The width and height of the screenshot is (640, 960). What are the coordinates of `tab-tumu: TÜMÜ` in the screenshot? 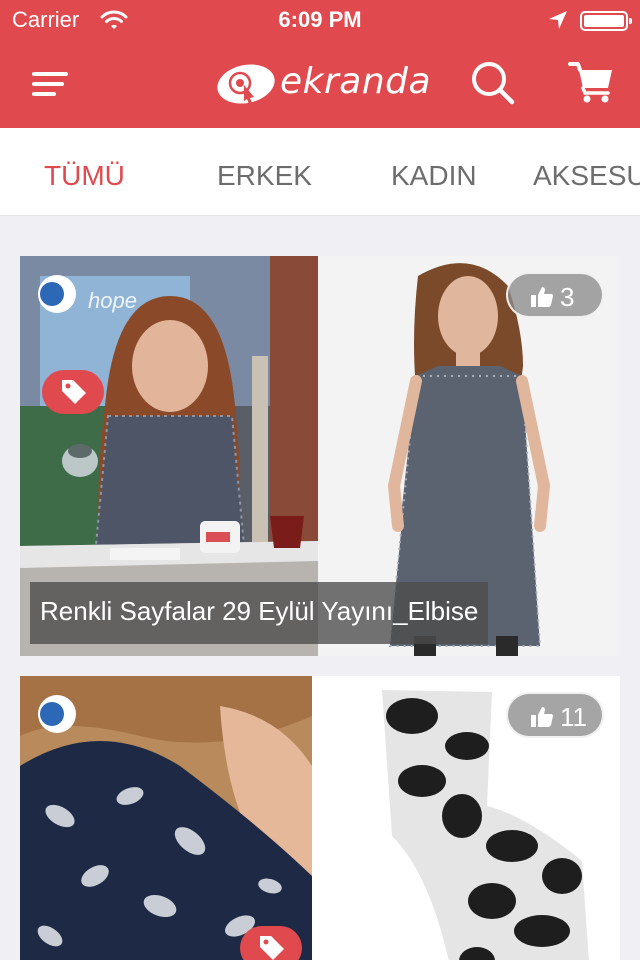 It's located at (84, 176).